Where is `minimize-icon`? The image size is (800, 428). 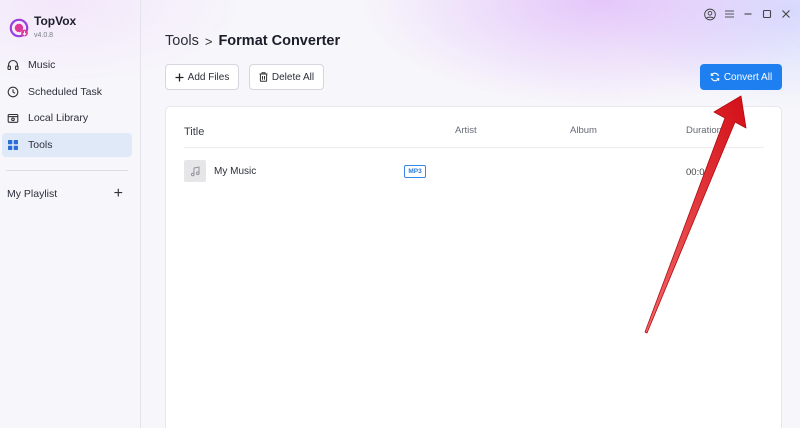 minimize-icon is located at coordinates (748, 14).